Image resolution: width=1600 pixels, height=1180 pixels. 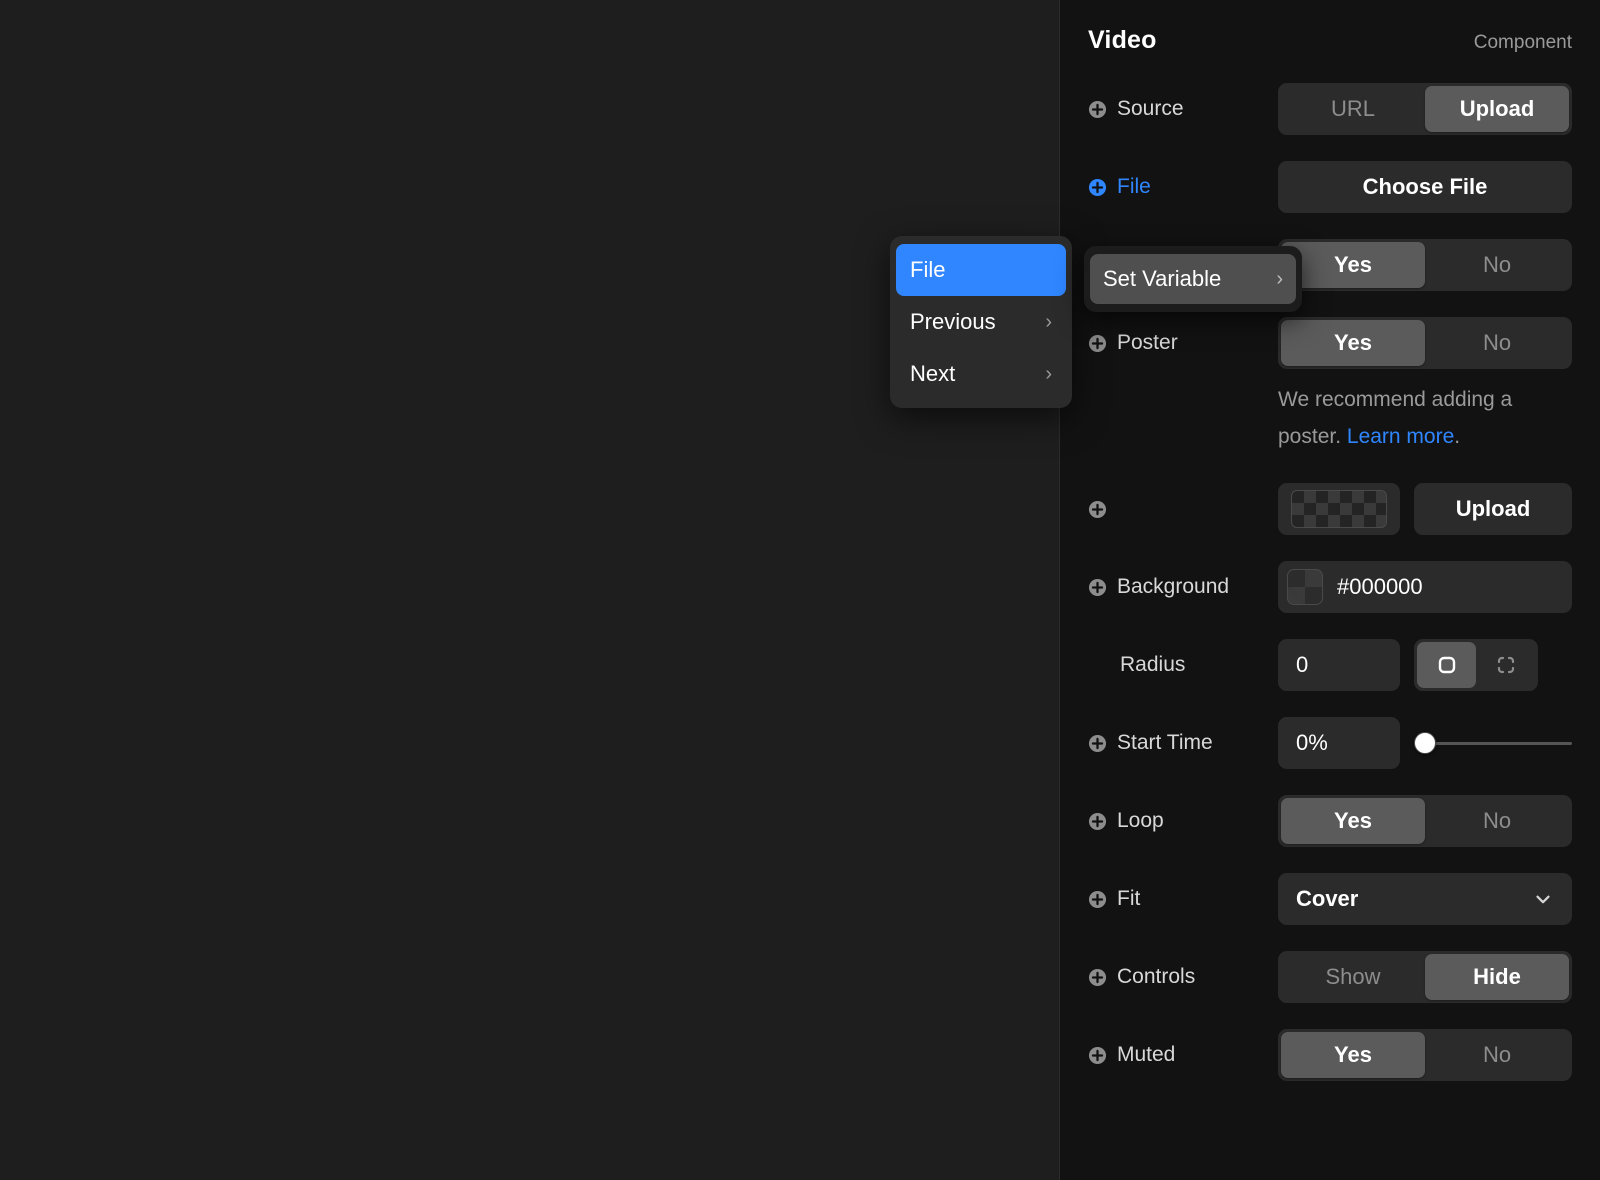 I want to click on poster-option-no: No, so click(x=1497, y=343).